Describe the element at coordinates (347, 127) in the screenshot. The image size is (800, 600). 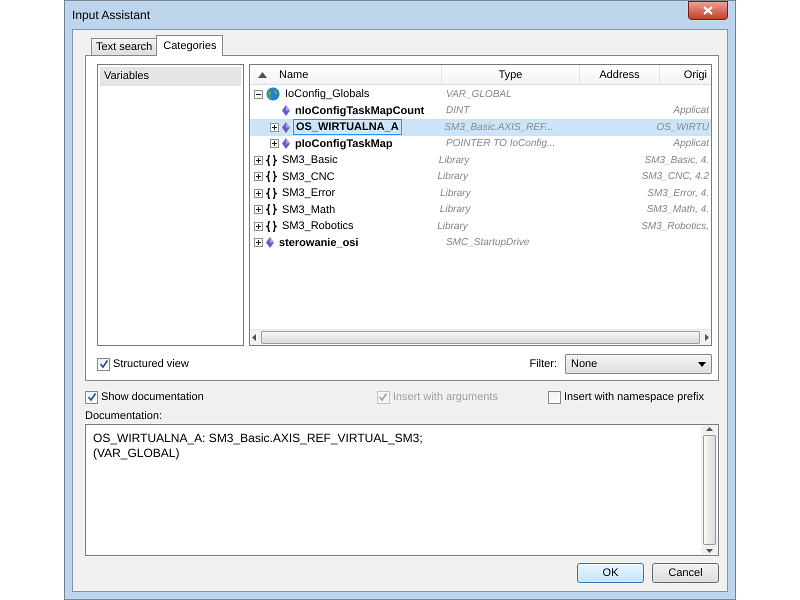
I see `item-name: OS_WIRTUALNA_A` at that location.